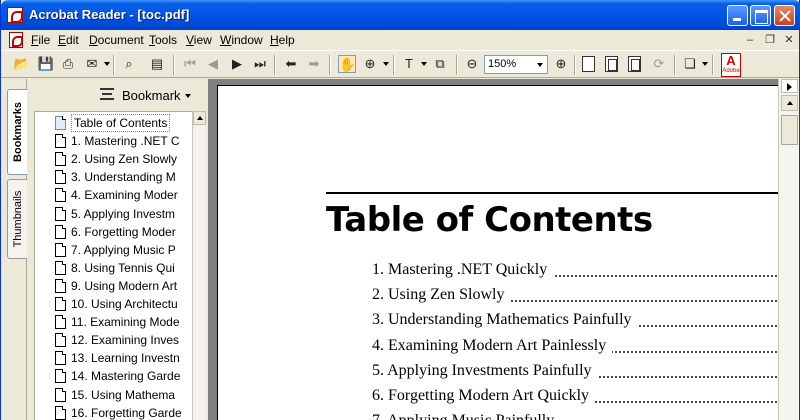 The image size is (800, 420). Describe the element at coordinates (575, 272) in the screenshot. I see `toc-entry: 1. Mastering .NET Quickly` at that location.